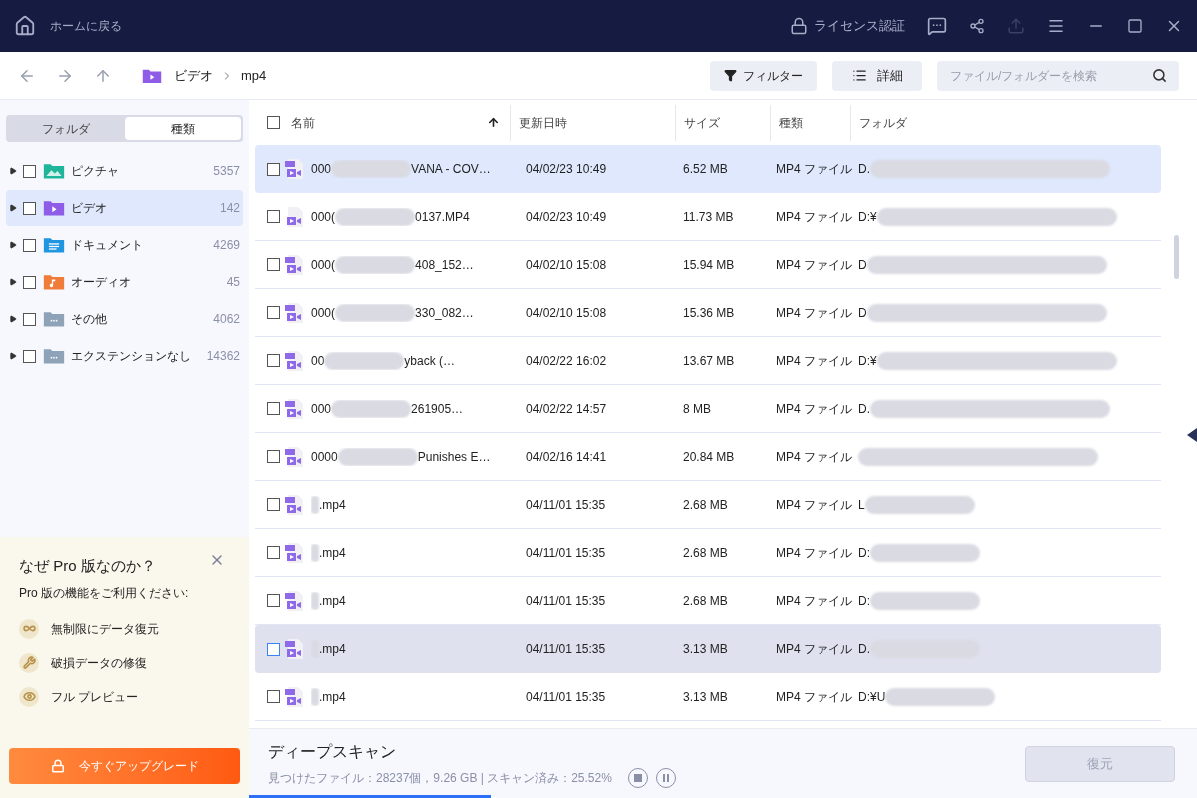 The width and height of the screenshot is (1197, 798). Describe the element at coordinates (66, 128) in the screenshot. I see `view-tab: フォルダ` at that location.